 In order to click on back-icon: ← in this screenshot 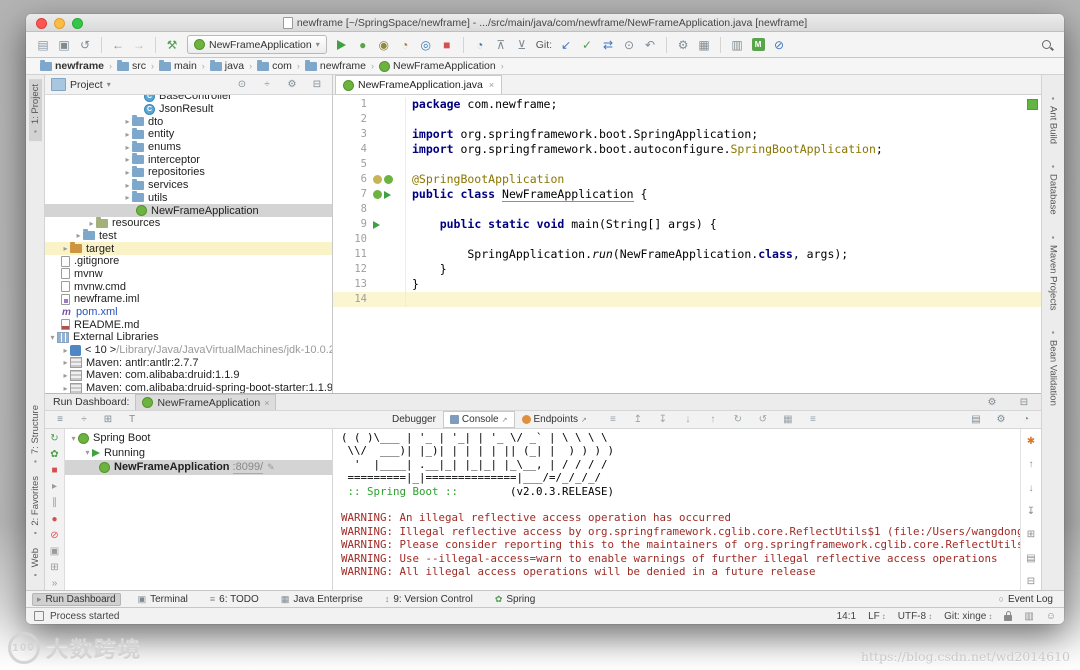, I will do `click(118, 45)`.